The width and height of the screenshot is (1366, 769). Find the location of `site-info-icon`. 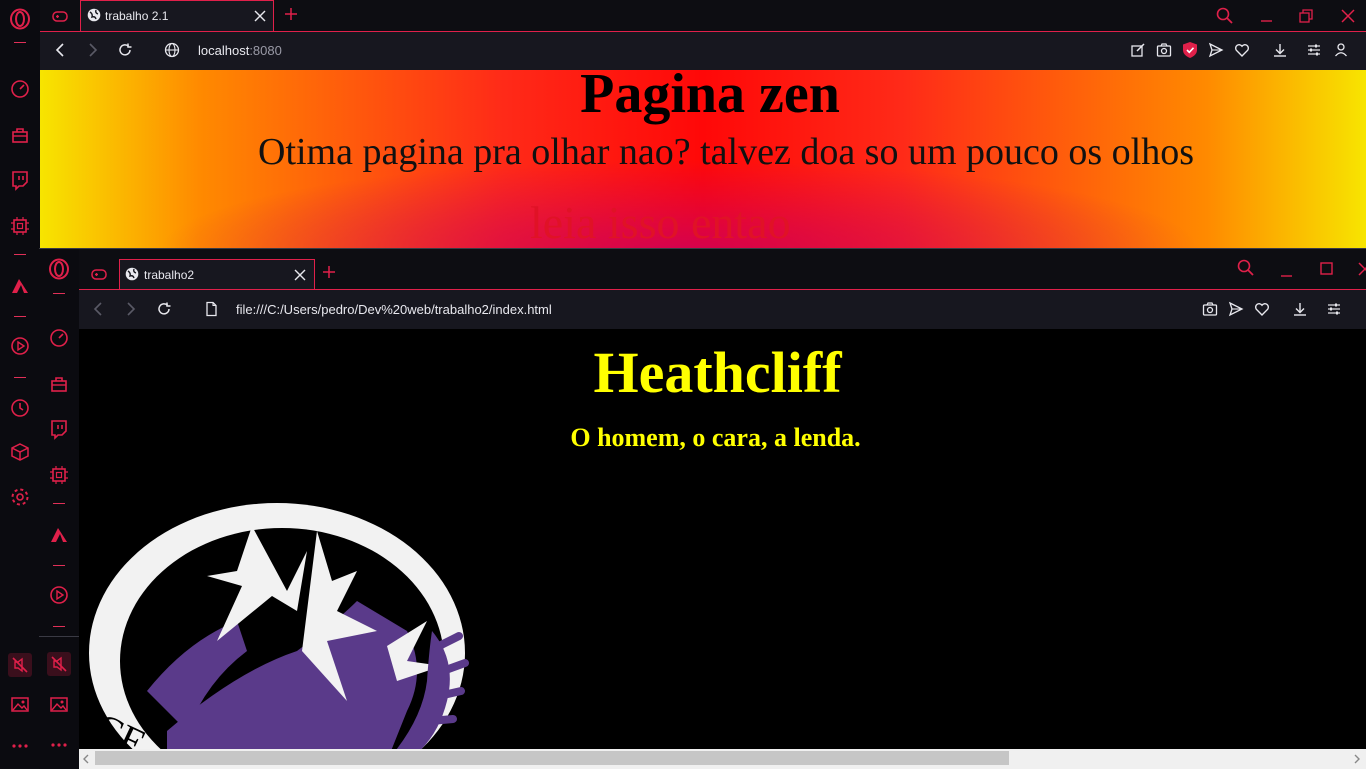

site-info-icon is located at coordinates (172, 50).